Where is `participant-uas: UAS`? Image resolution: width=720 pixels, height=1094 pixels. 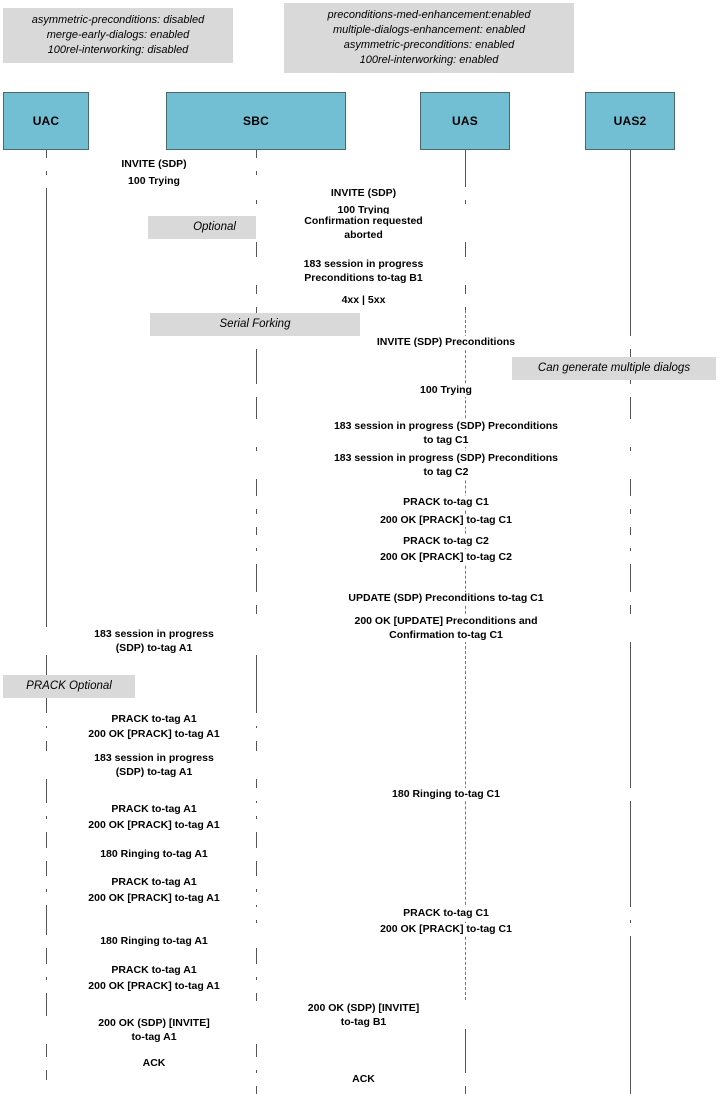
participant-uas: UAS is located at coordinates (465, 121).